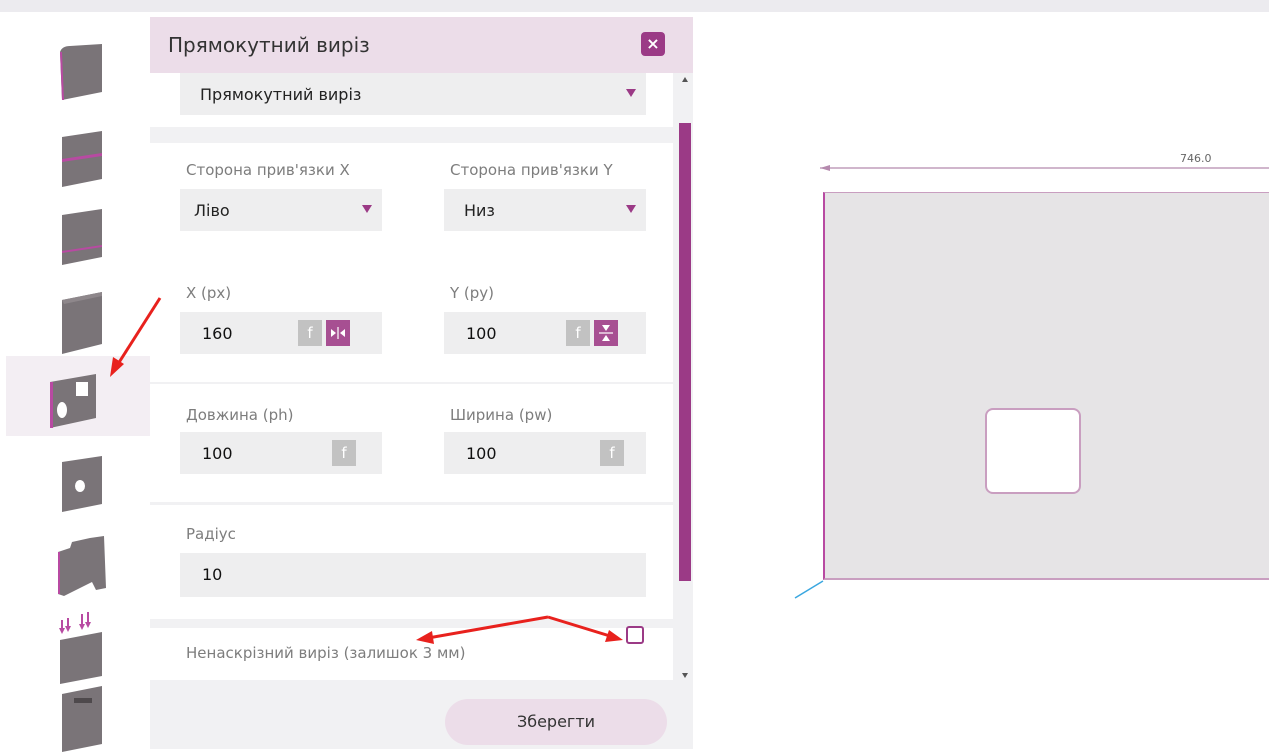 This screenshot has width=1269, height=752. I want to click on scroll-up-icon, so click(685, 79).